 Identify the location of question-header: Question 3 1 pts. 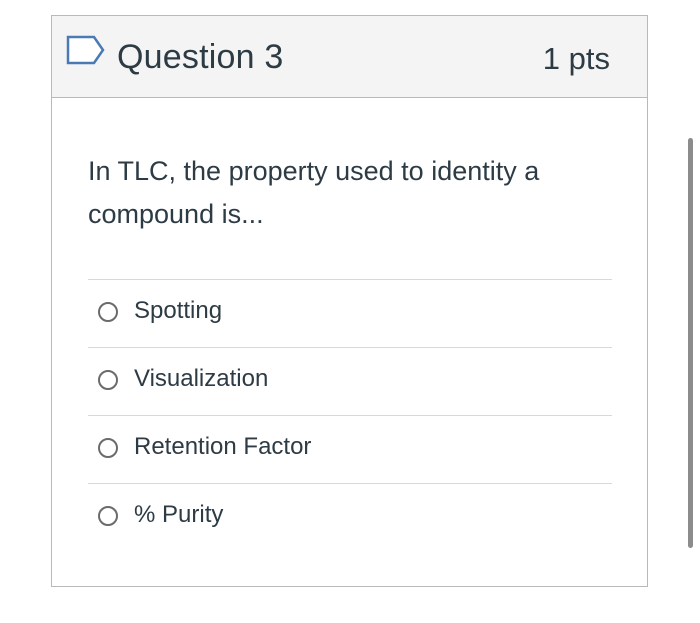
(349, 57).